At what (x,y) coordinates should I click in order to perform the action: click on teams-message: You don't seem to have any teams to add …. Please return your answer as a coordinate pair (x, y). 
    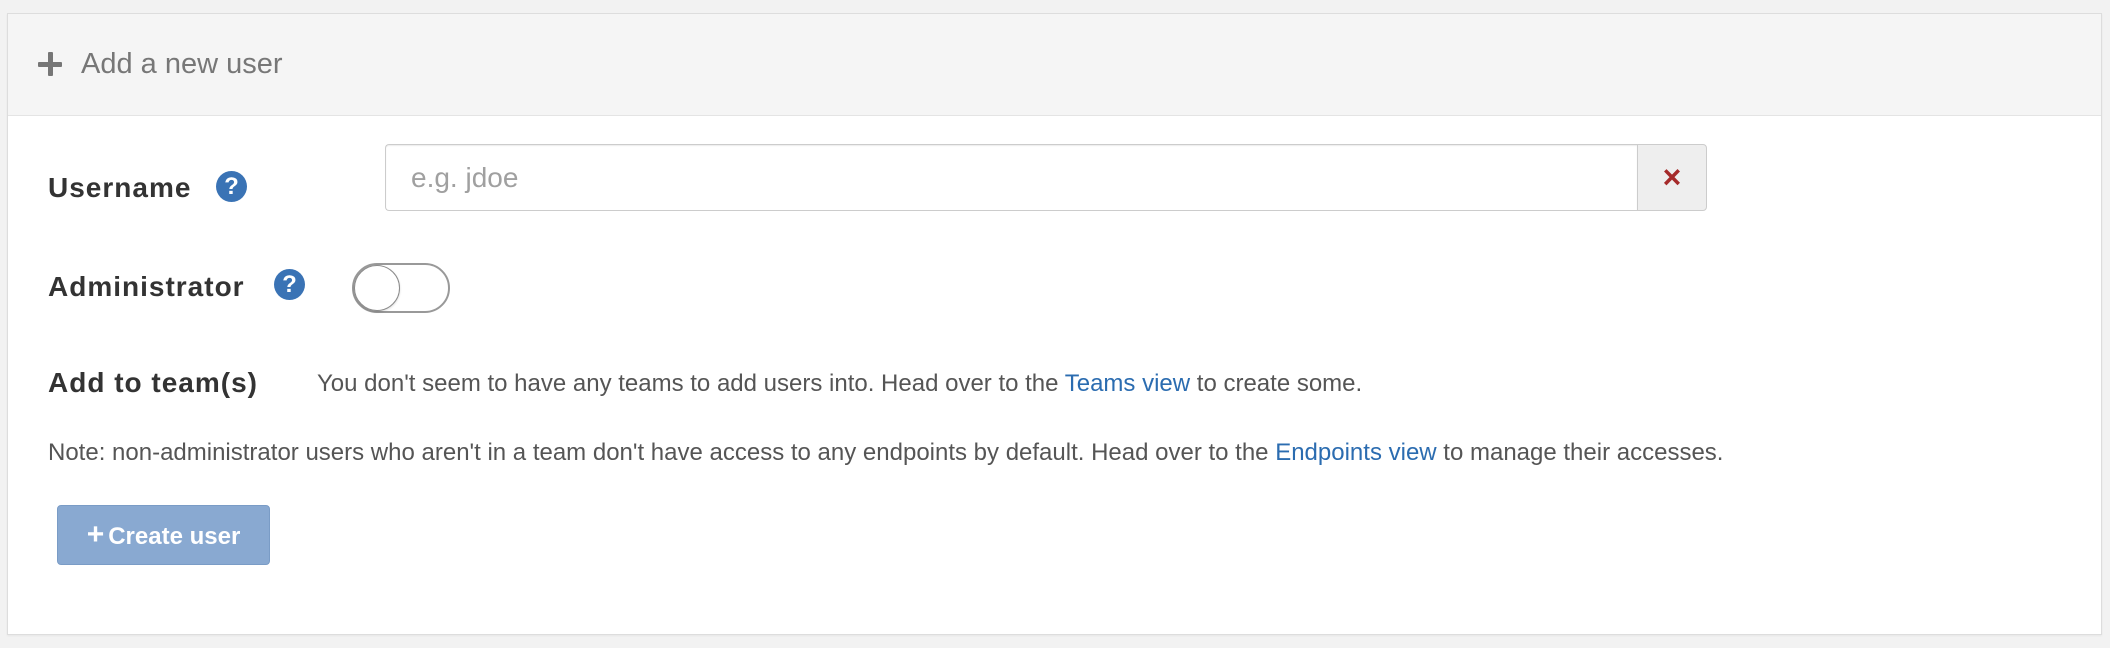
    Looking at the image, I should click on (839, 384).